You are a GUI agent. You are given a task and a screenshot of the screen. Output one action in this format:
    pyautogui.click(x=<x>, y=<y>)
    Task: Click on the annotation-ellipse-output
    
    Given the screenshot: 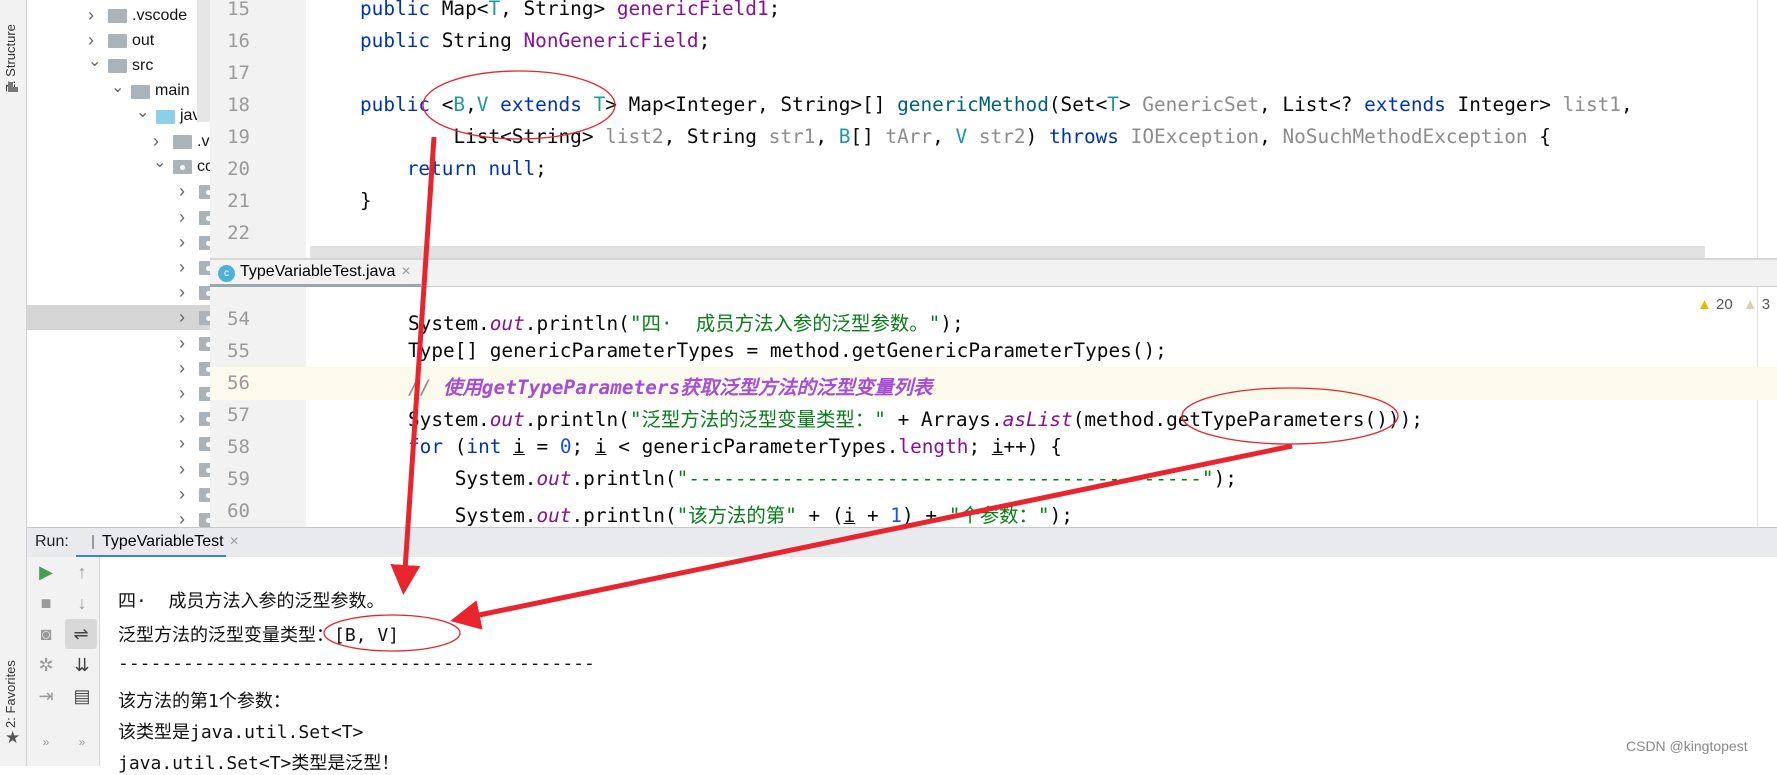 What is the action you would take?
    pyautogui.click(x=392, y=633)
    